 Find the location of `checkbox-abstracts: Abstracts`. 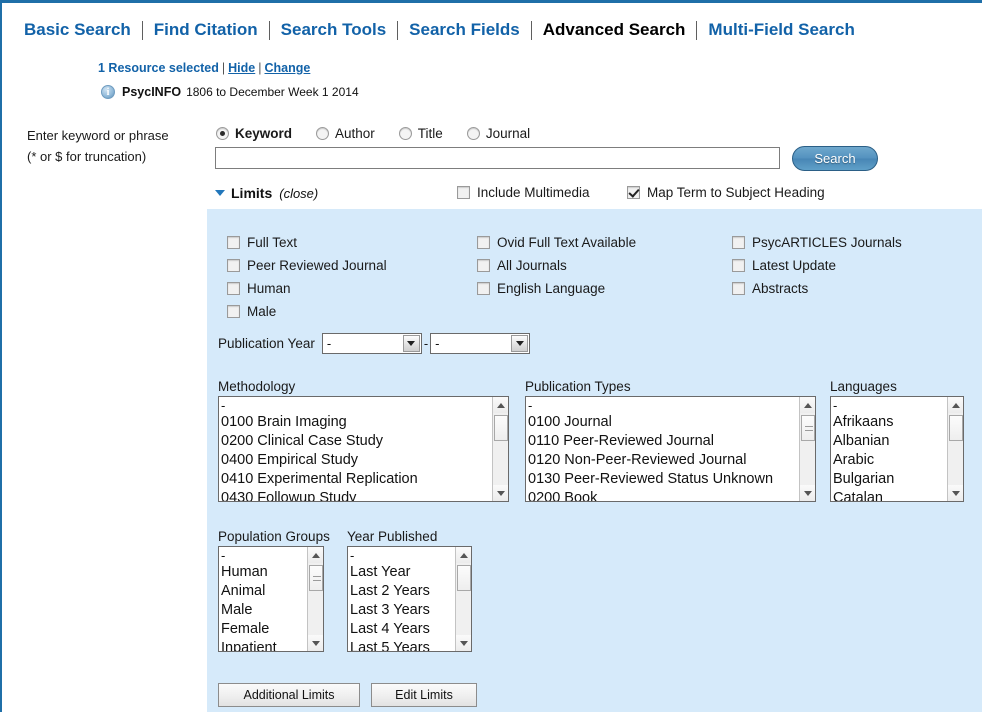

checkbox-abstracts: Abstracts is located at coordinates (817, 288).